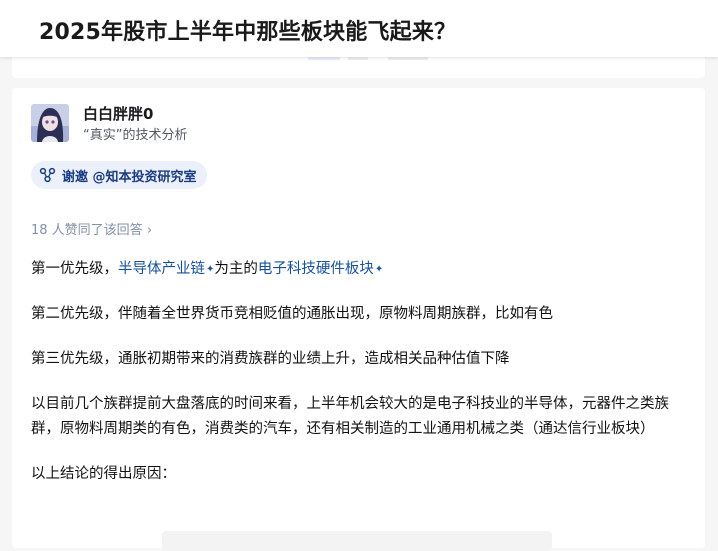 This screenshot has width=718, height=551. I want to click on question-title: 2025年股市上半年中那些板块能飞起来？, so click(247, 30).